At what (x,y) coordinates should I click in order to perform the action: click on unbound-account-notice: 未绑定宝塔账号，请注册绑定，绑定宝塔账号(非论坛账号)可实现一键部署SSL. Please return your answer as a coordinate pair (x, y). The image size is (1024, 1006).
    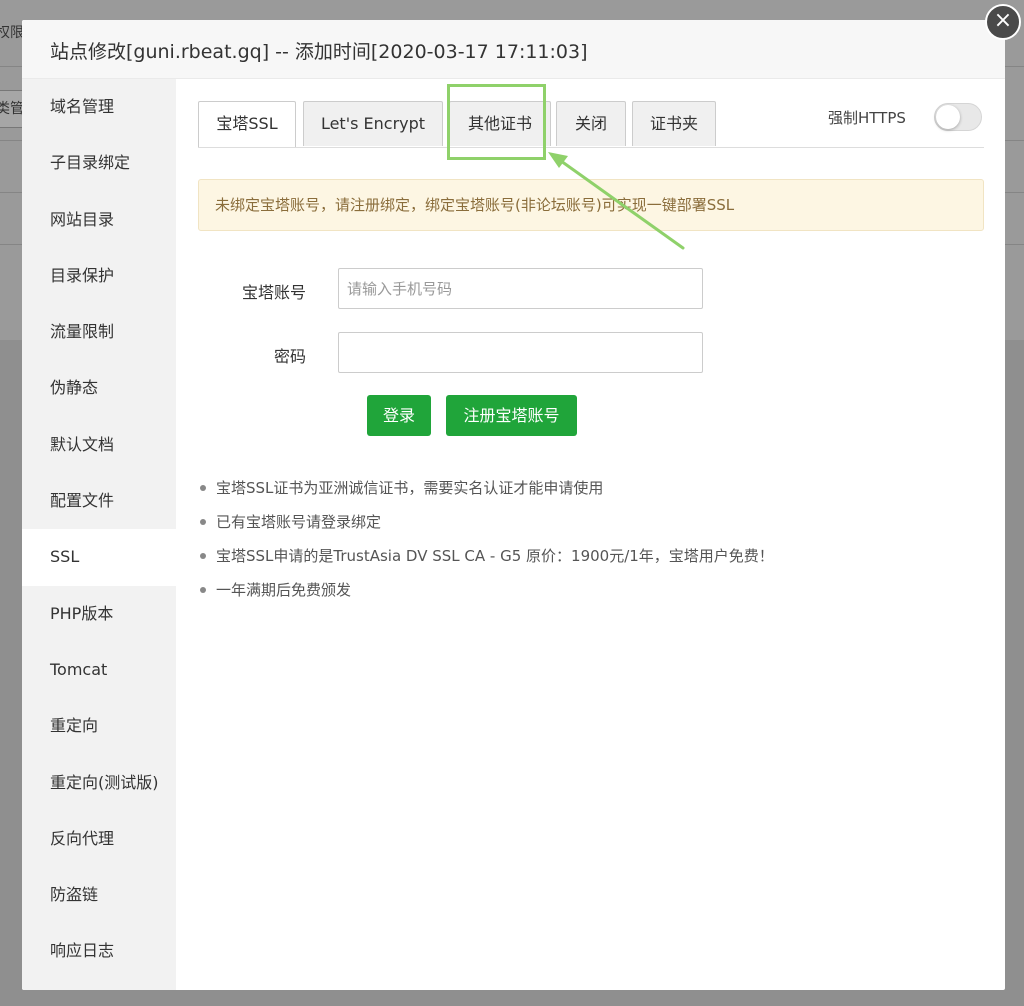
    Looking at the image, I should click on (591, 205).